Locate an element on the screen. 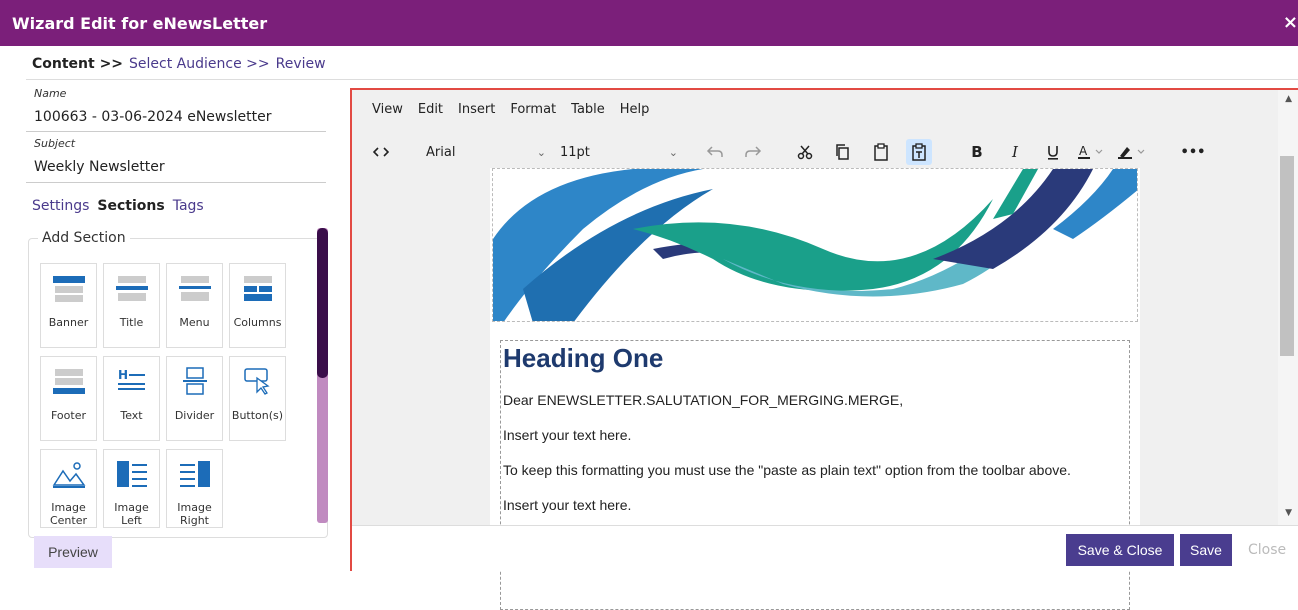 The height and width of the screenshot is (610, 1298). tile-label: Image Center is located at coordinates (68, 514).